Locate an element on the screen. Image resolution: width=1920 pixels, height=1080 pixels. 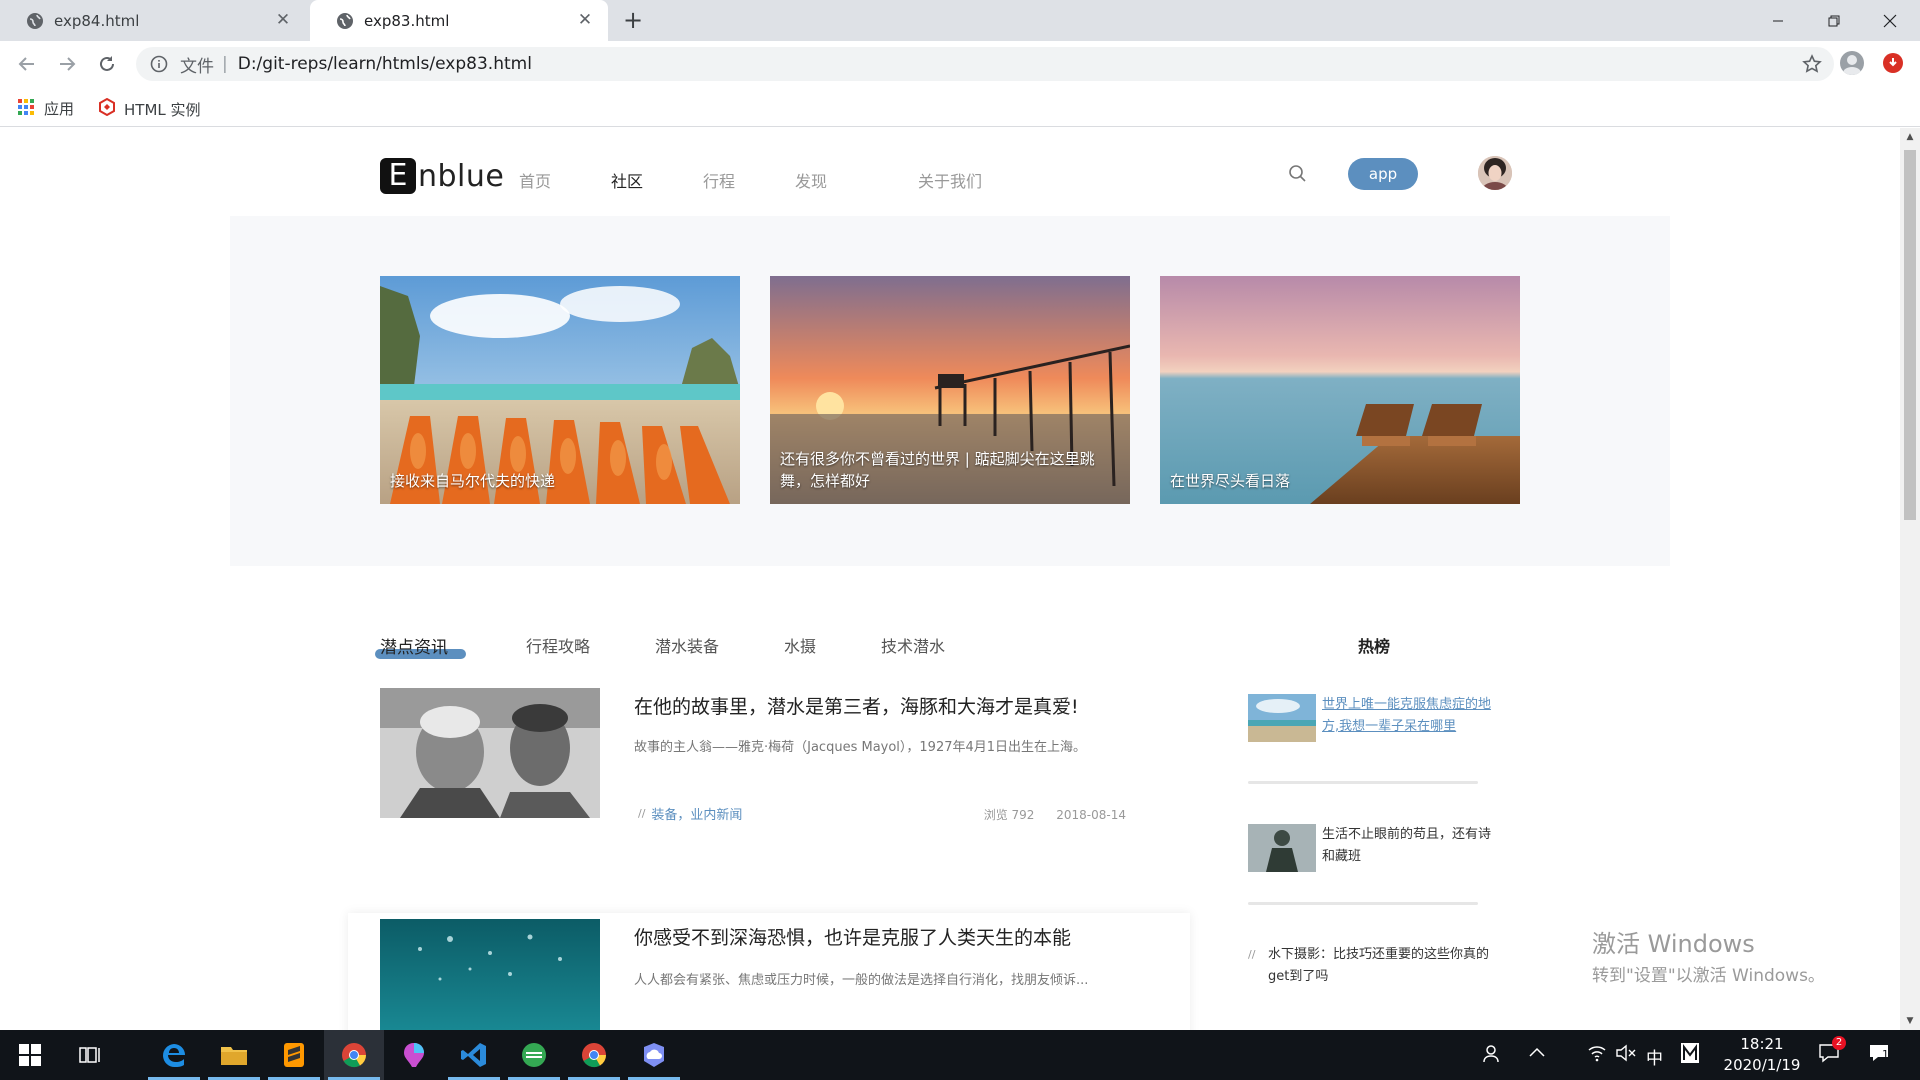
chevron-up-icon is located at coordinates (1537, 1055).